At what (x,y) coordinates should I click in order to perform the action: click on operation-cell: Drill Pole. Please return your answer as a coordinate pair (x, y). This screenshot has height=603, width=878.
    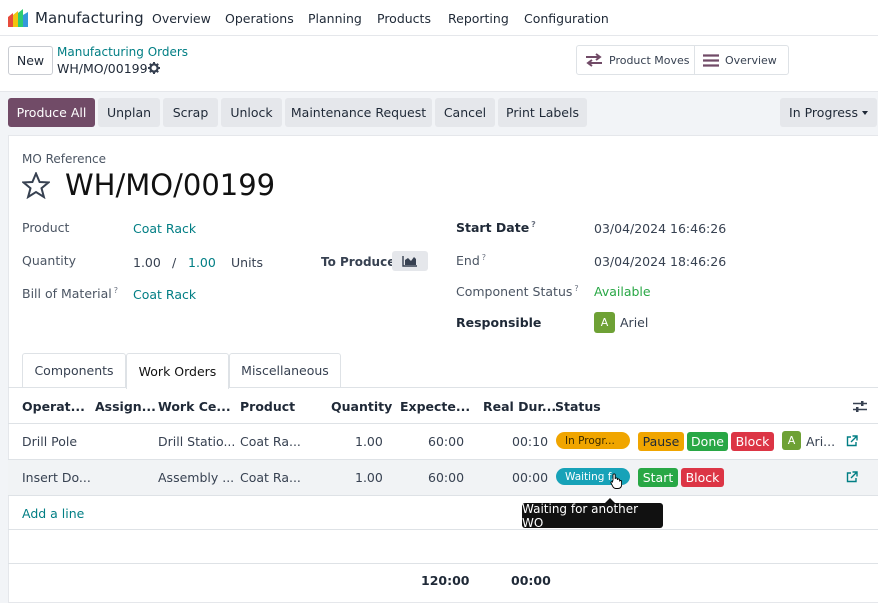
    Looking at the image, I should click on (49, 441).